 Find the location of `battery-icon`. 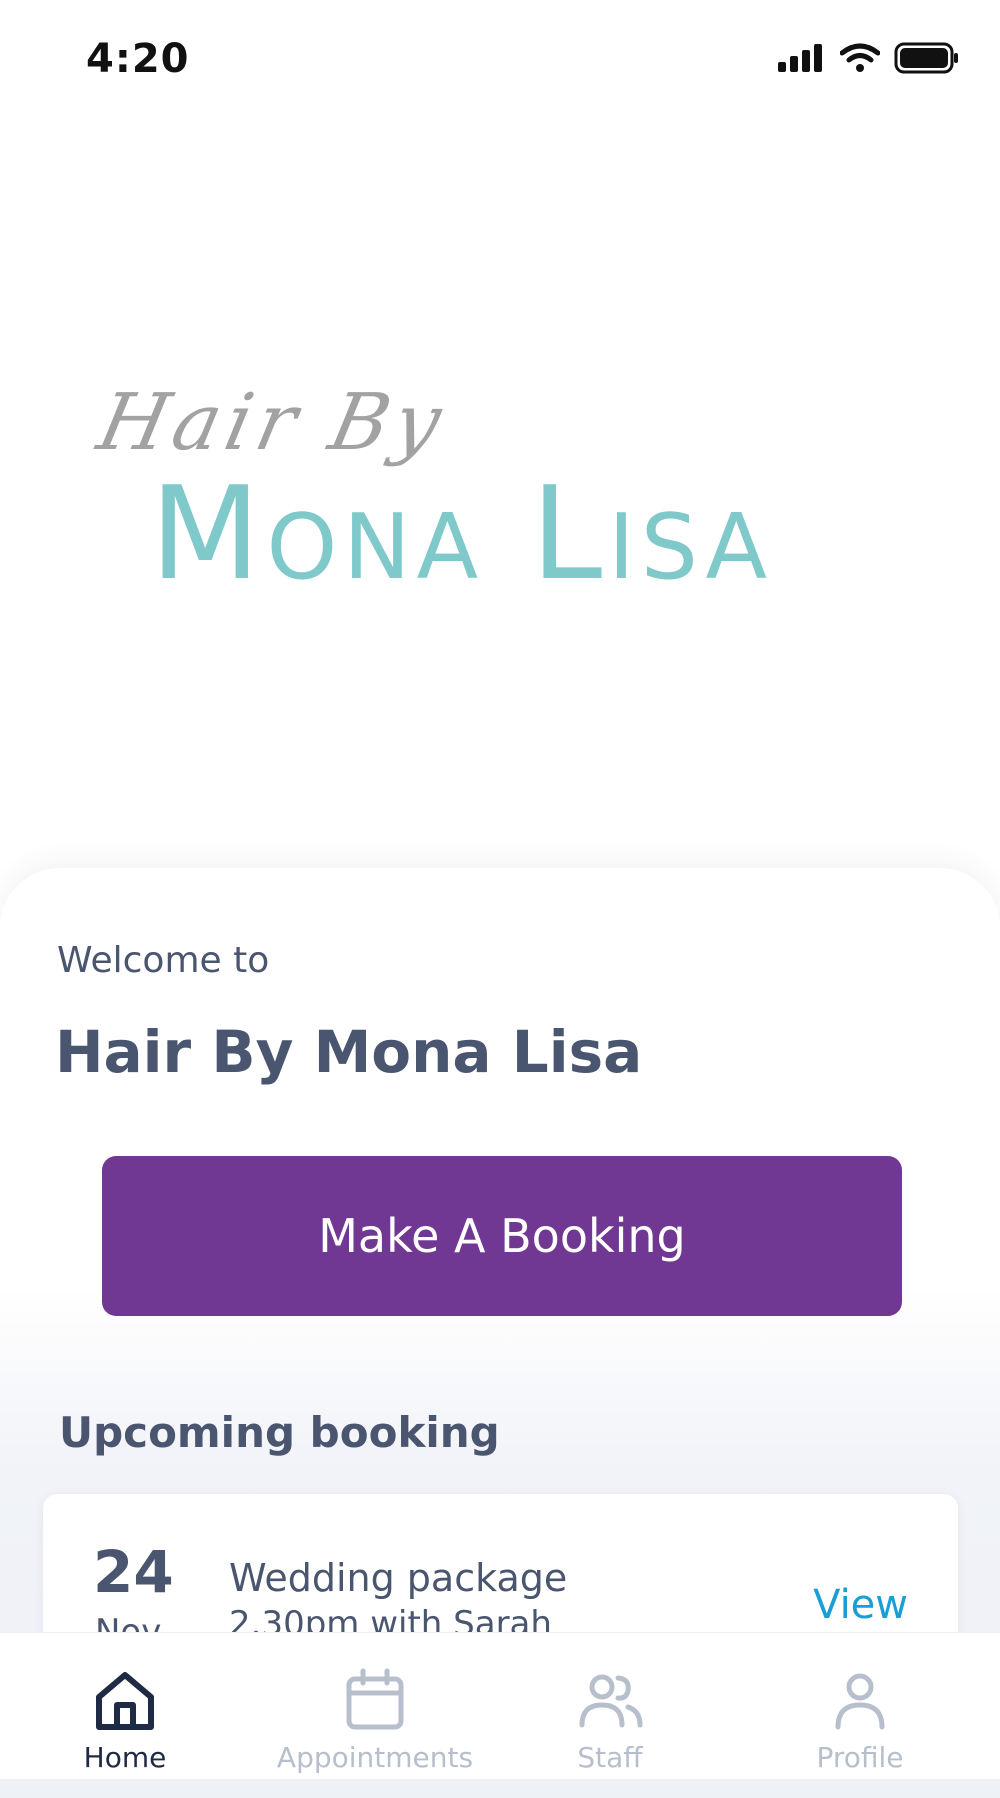

battery-icon is located at coordinates (926, 58).